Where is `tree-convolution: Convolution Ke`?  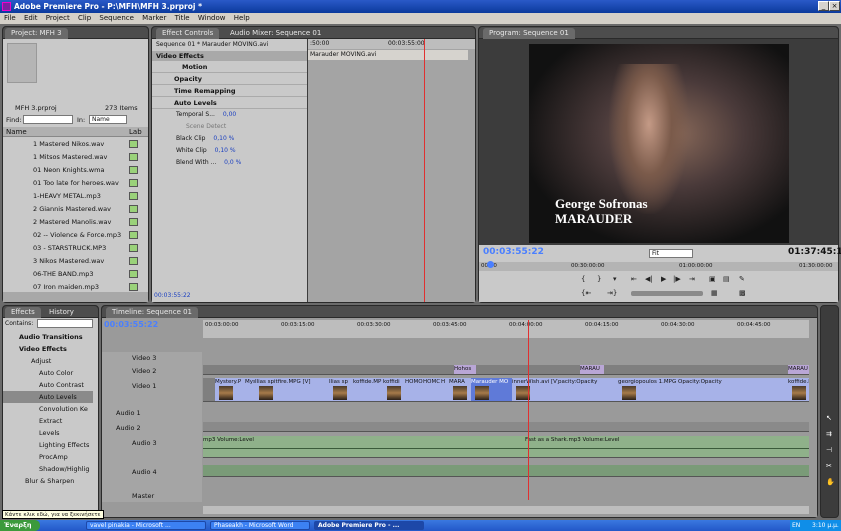
tree-convolution: Convolution Ke is located at coordinates (48, 409).